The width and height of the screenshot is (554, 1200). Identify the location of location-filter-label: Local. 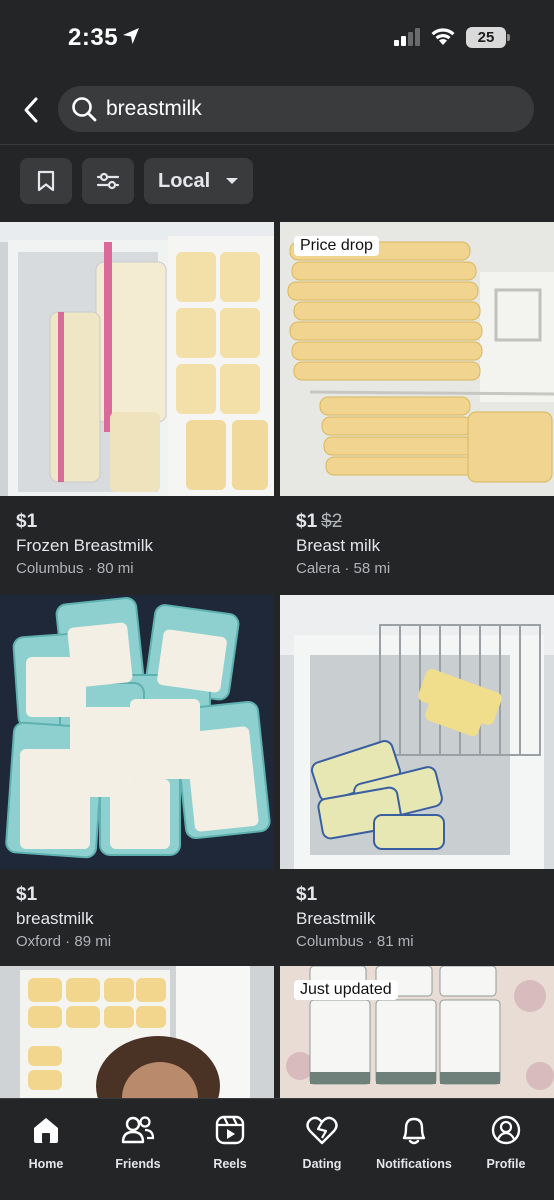
(184, 180).